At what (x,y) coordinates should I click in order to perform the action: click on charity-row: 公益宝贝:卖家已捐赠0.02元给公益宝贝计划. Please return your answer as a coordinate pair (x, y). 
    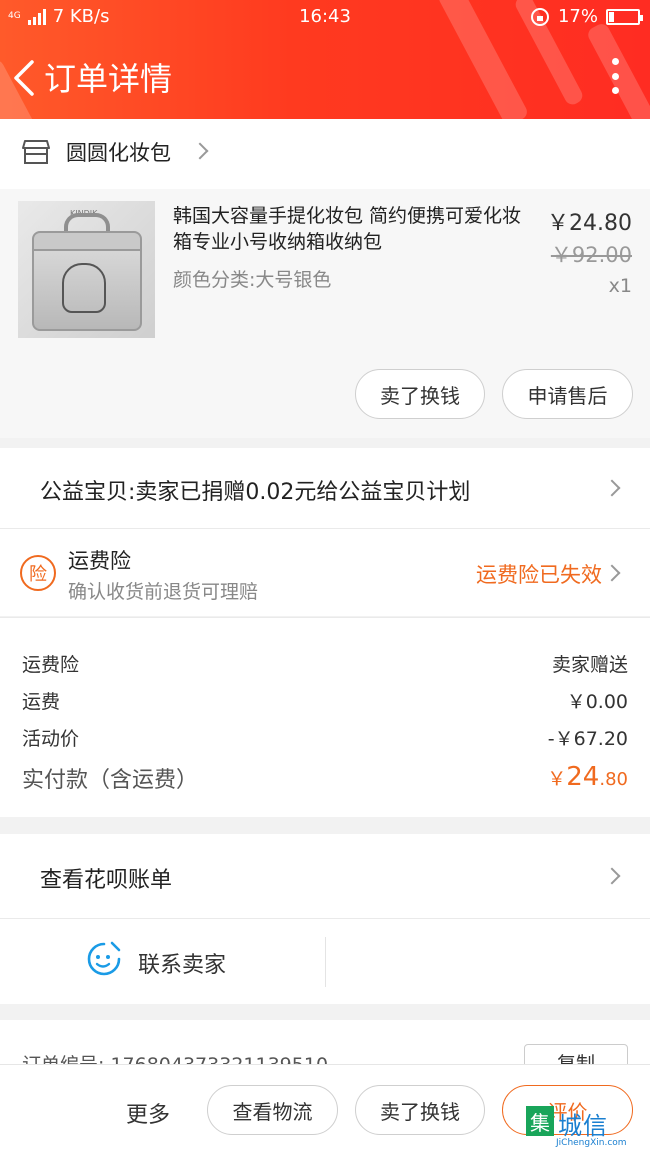
    Looking at the image, I should click on (325, 488).